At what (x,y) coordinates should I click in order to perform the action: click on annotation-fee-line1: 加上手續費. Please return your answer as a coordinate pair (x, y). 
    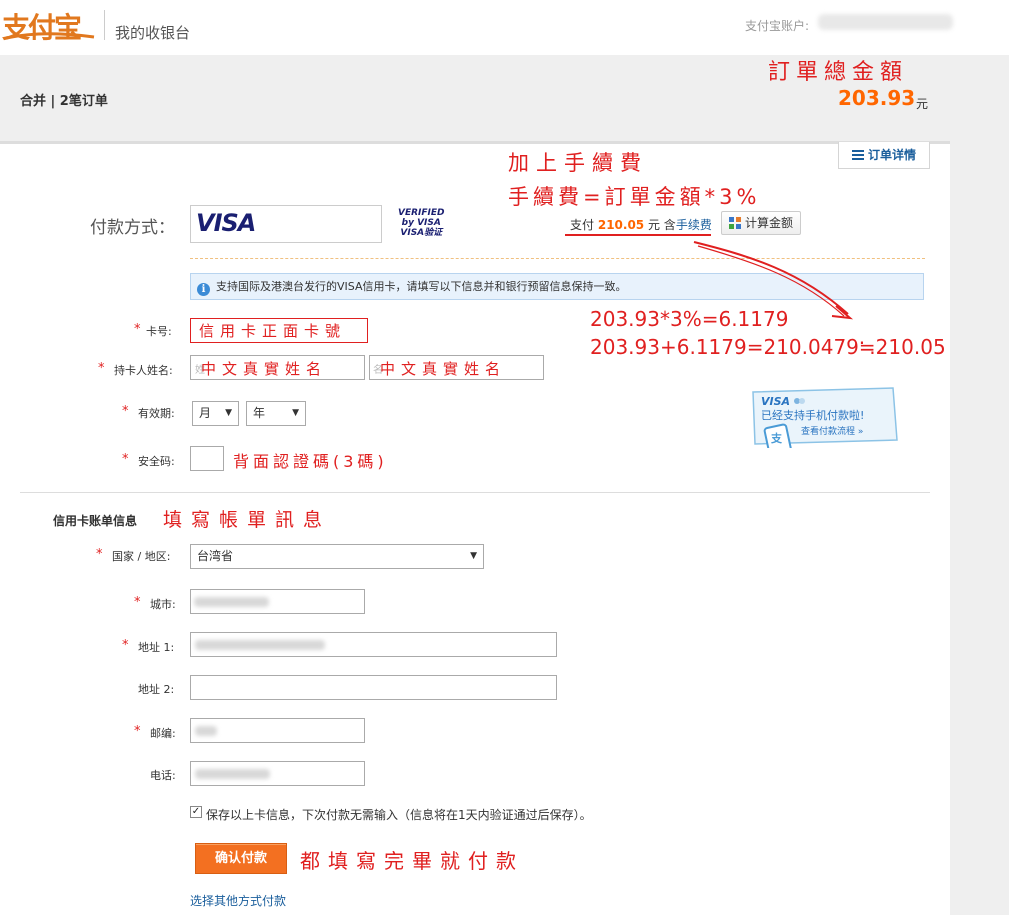
    Looking at the image, I should click on (578, 163).